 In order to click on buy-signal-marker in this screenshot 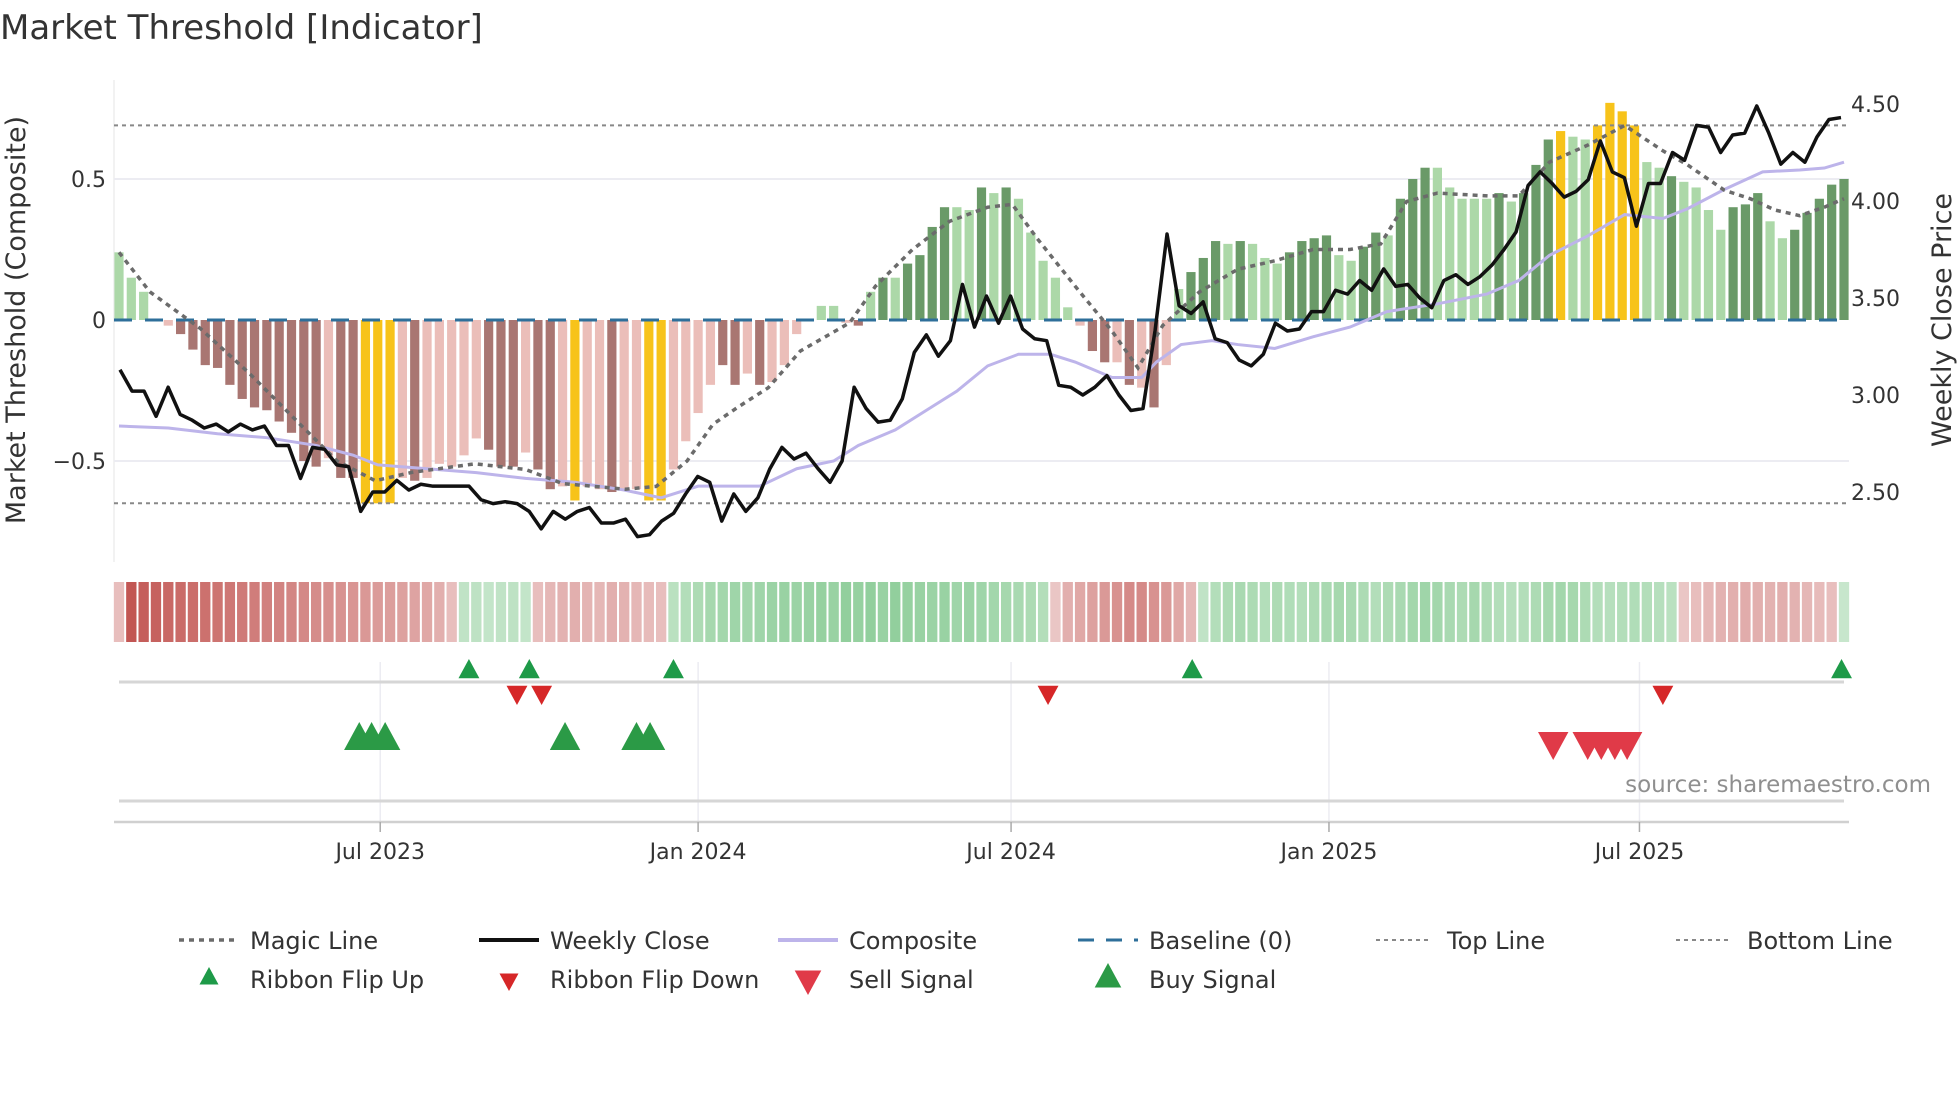, I will do `click(565, 736)`.